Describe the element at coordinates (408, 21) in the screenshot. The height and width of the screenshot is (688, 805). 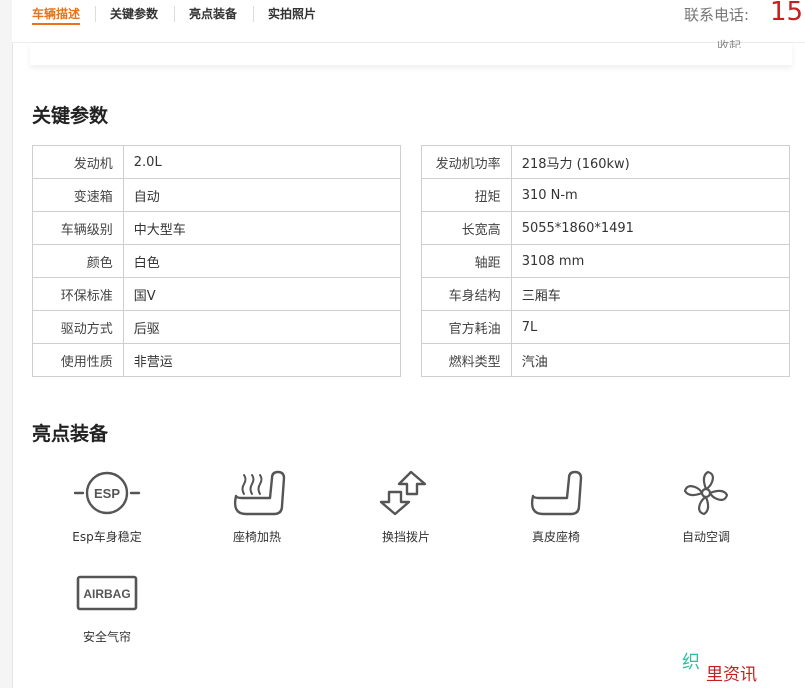
I see `top-nav-bar: 车辆描述 关键参数 亮点装备 实拍照片 联系电话: 157` at that location.